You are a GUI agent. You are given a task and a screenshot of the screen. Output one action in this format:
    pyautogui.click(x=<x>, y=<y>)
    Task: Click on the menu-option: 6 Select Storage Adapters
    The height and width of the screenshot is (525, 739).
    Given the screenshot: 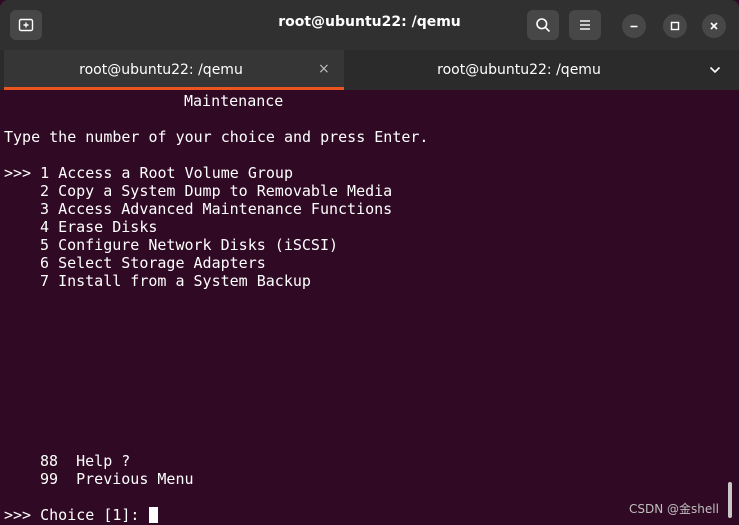 What is the action you would take?
    pyautogui.click(x=153, y=263)
    